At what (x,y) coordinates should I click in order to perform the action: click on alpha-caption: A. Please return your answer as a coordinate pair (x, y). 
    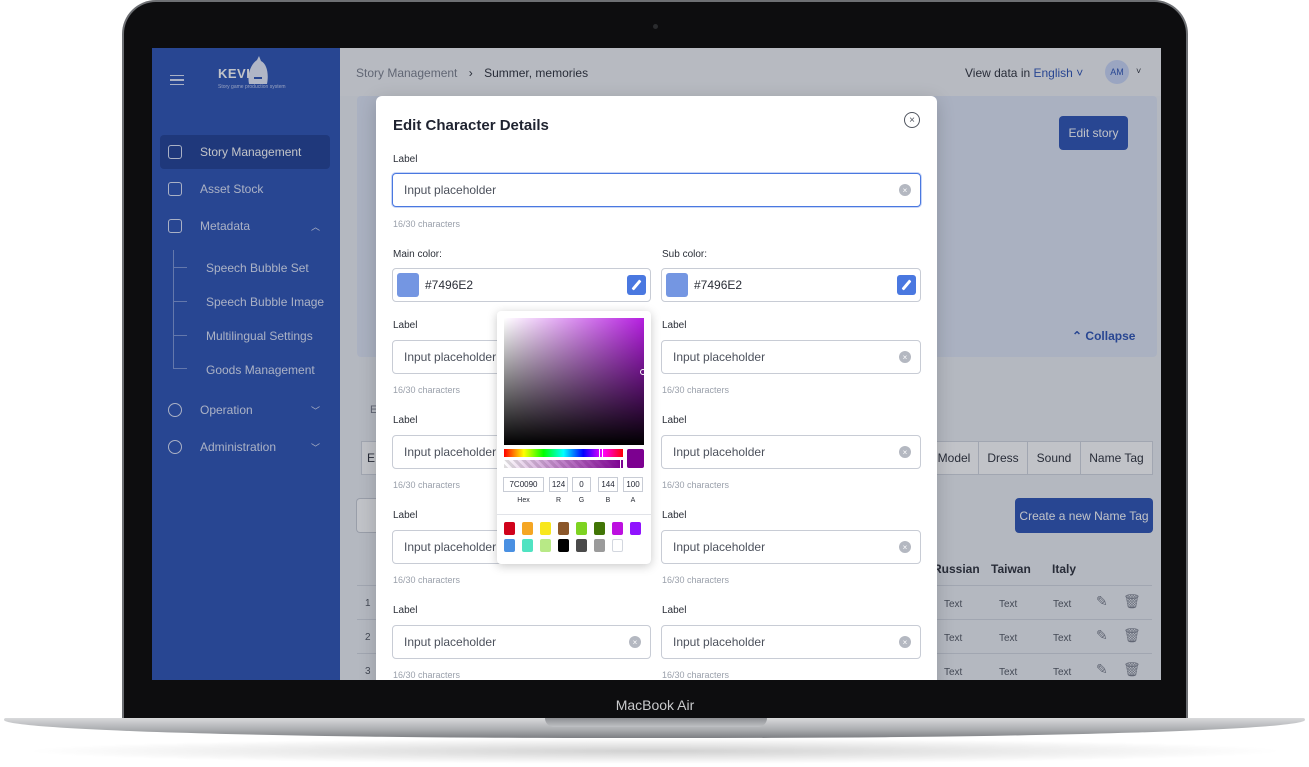
    Looking at the image, I should click on (633, 500).